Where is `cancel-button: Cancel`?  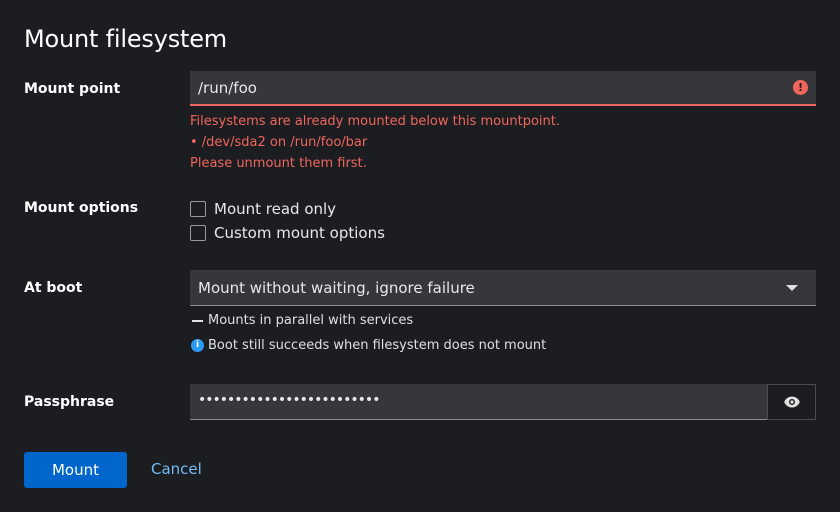 cancel-button: Cancel is located at coordinates (176, 469).